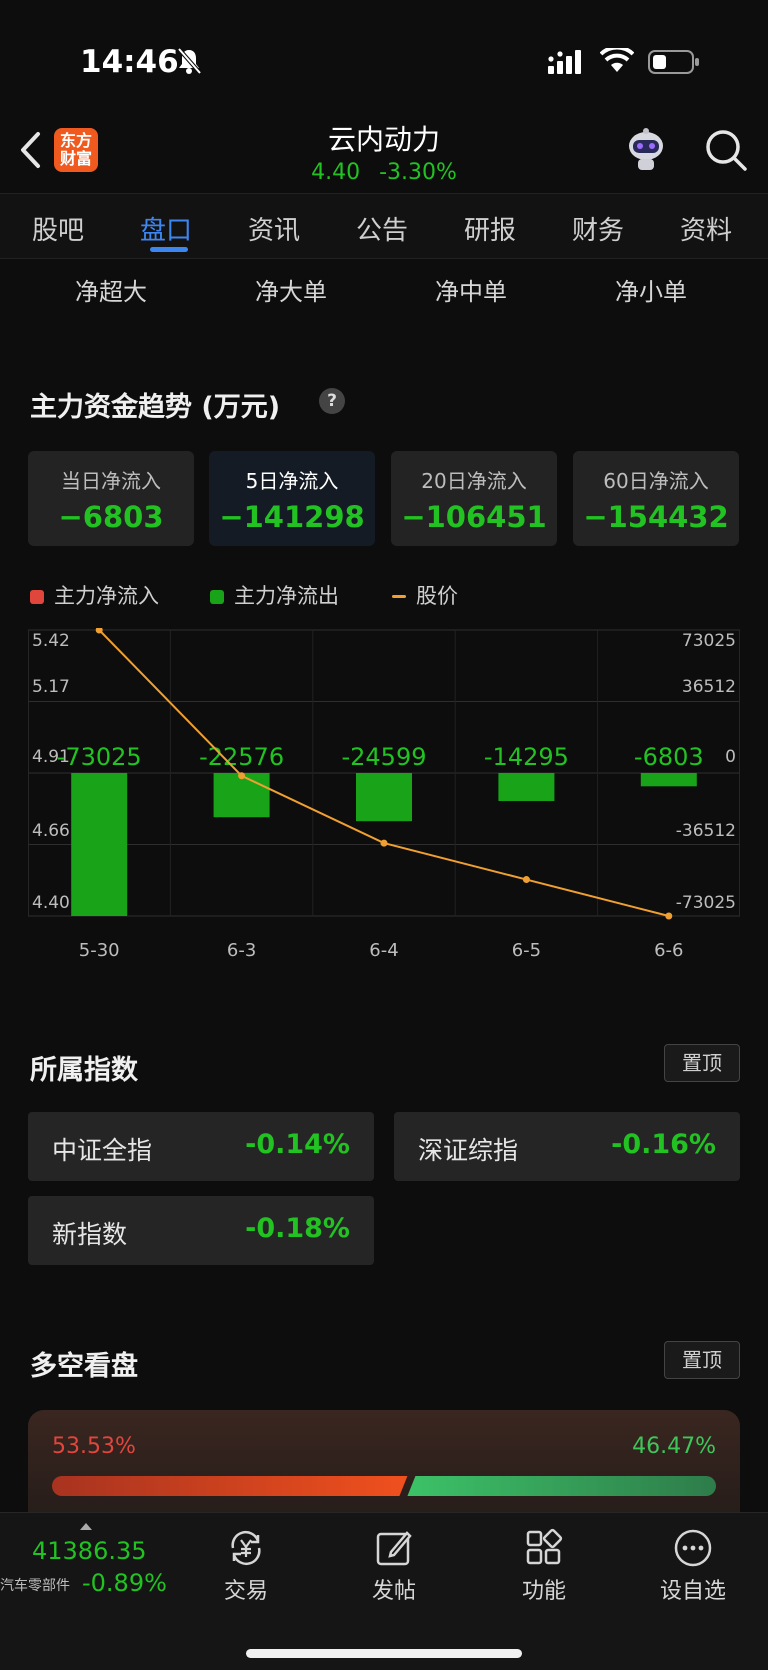 This screenshot has height=1670, width=768. What do you see at coordinates (384, 55) in the screenshot?
I see `status-bar: 14:46` at bounding box center [384, 55].